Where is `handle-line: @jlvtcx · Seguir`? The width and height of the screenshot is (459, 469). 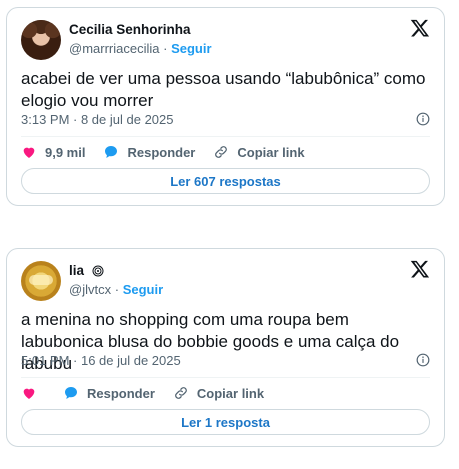 handle-line: @jlvtcx · Seguir is located at coordinates (116, 289).